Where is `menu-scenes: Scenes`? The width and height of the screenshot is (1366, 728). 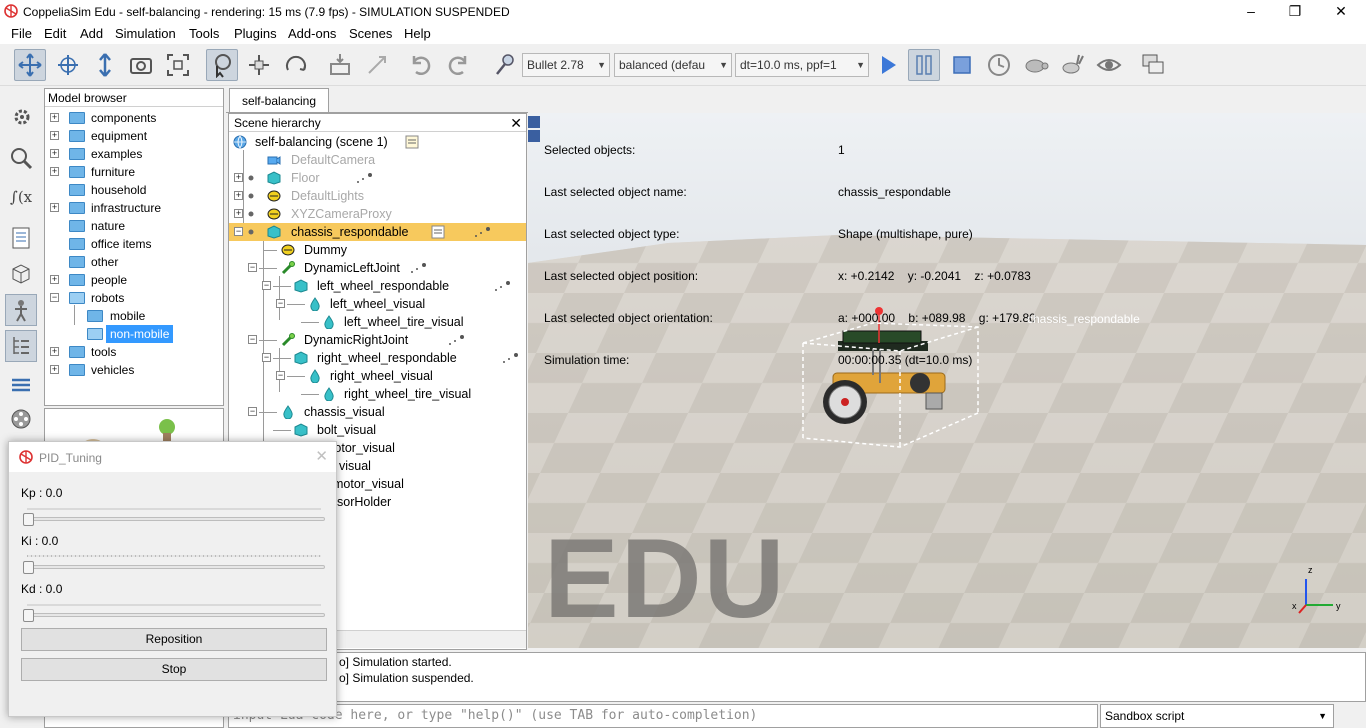 menu-scenes: Scenes is located at coordinates (370, 33).